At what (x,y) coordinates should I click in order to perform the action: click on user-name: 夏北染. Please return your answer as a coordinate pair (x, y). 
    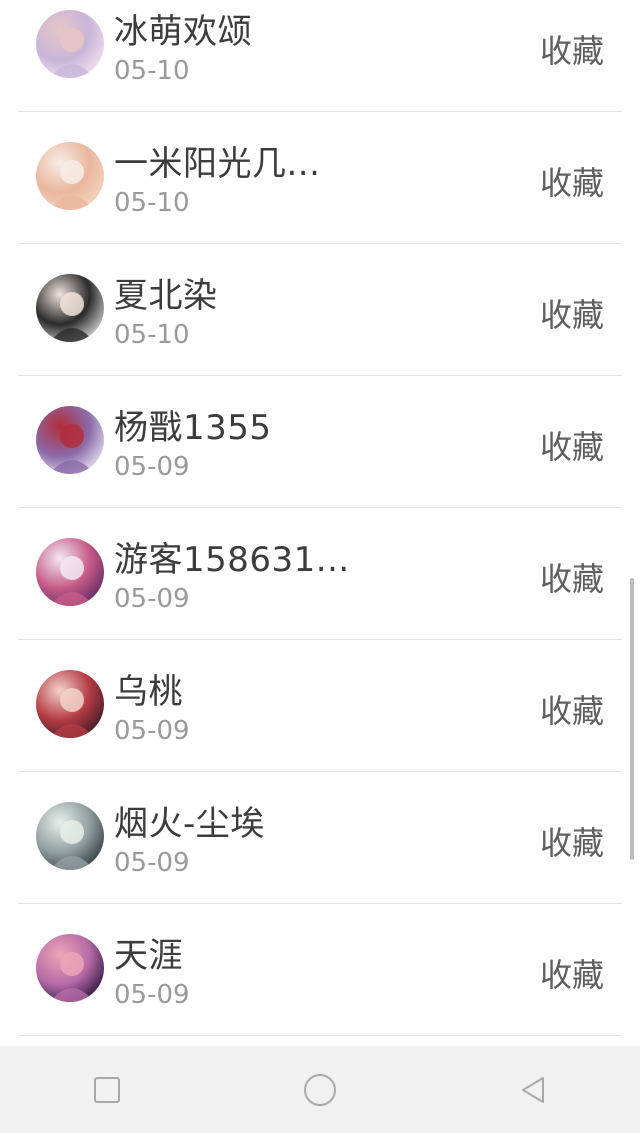
    Looking at the image, I should click on (166, 296).